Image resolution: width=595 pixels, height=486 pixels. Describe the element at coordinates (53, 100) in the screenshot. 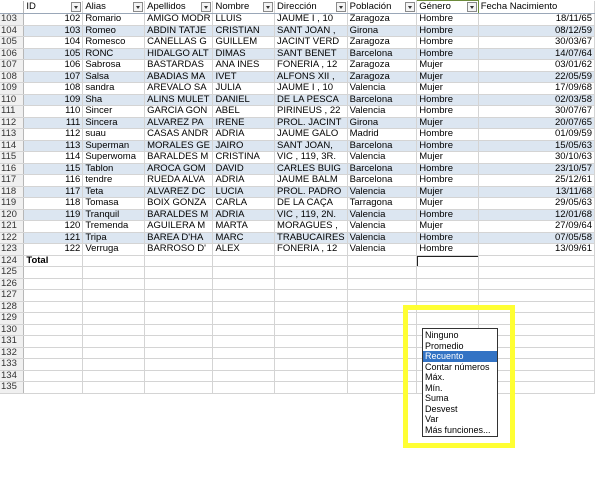

I see `cell-id: 109` at that location.